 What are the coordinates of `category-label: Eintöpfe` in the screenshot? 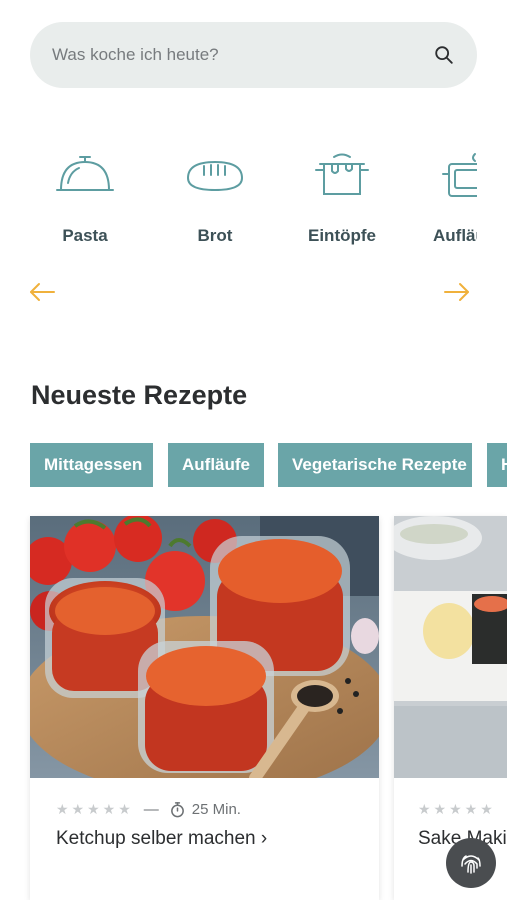 It's located at (342, 235).